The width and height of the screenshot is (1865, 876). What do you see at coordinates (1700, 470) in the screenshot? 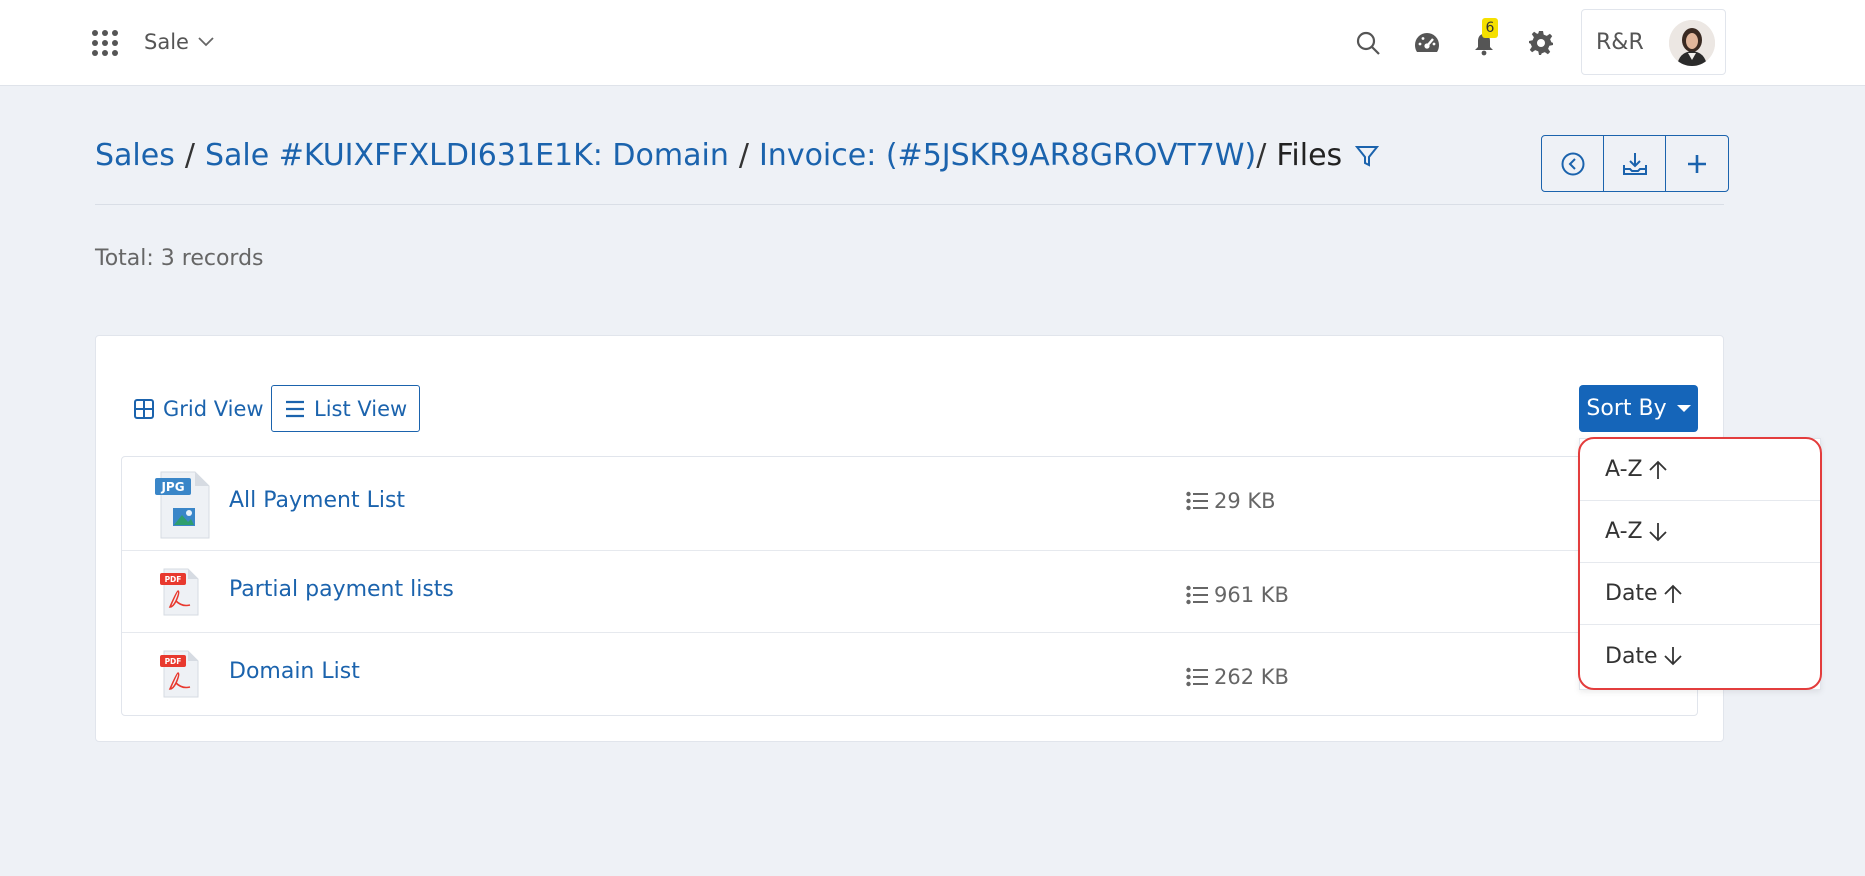
I see `sort-option-az-asc: A-Z` at bounding box center [1700, 470].